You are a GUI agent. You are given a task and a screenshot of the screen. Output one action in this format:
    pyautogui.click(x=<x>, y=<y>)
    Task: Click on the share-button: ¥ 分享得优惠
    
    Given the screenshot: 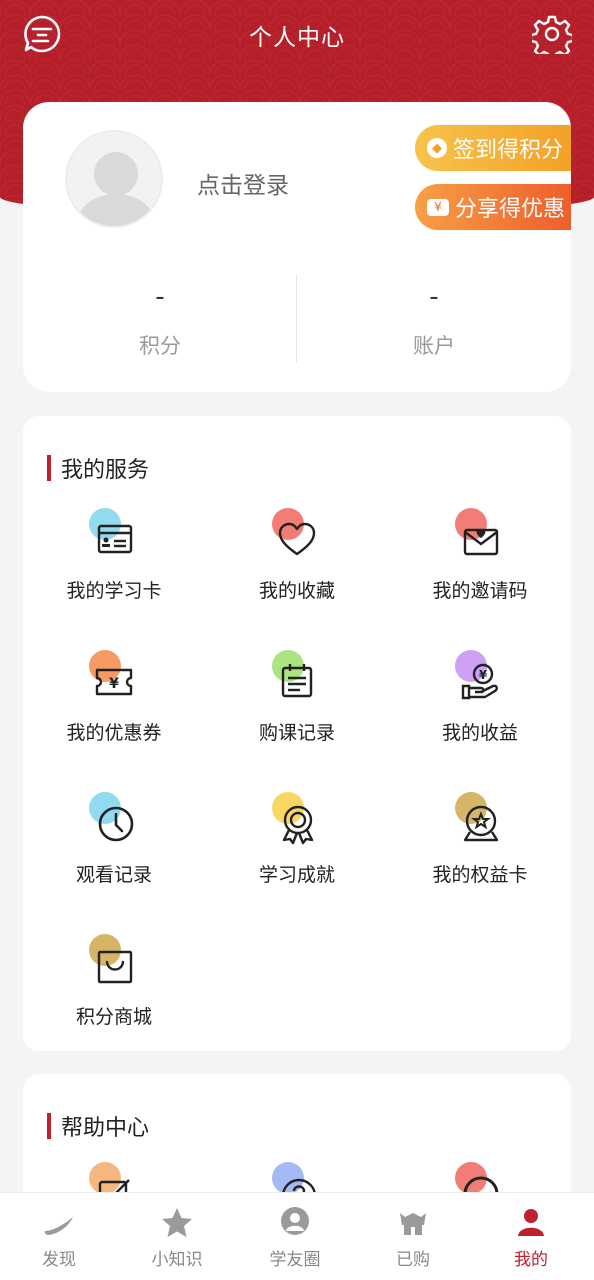 What is the action you would take?
    pyautogui.click(x=493, y=207)
    